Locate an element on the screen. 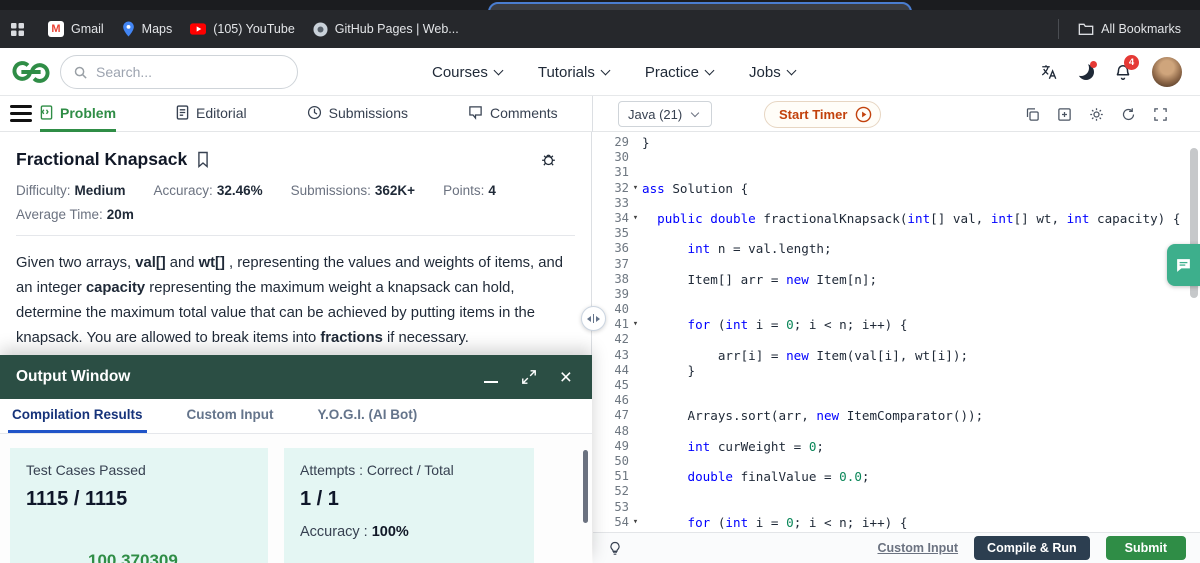 Image resolution: width=1200 pixels, height=563 pixels. code-text: int curWeight = 0; is located at coordinates (756, 446).